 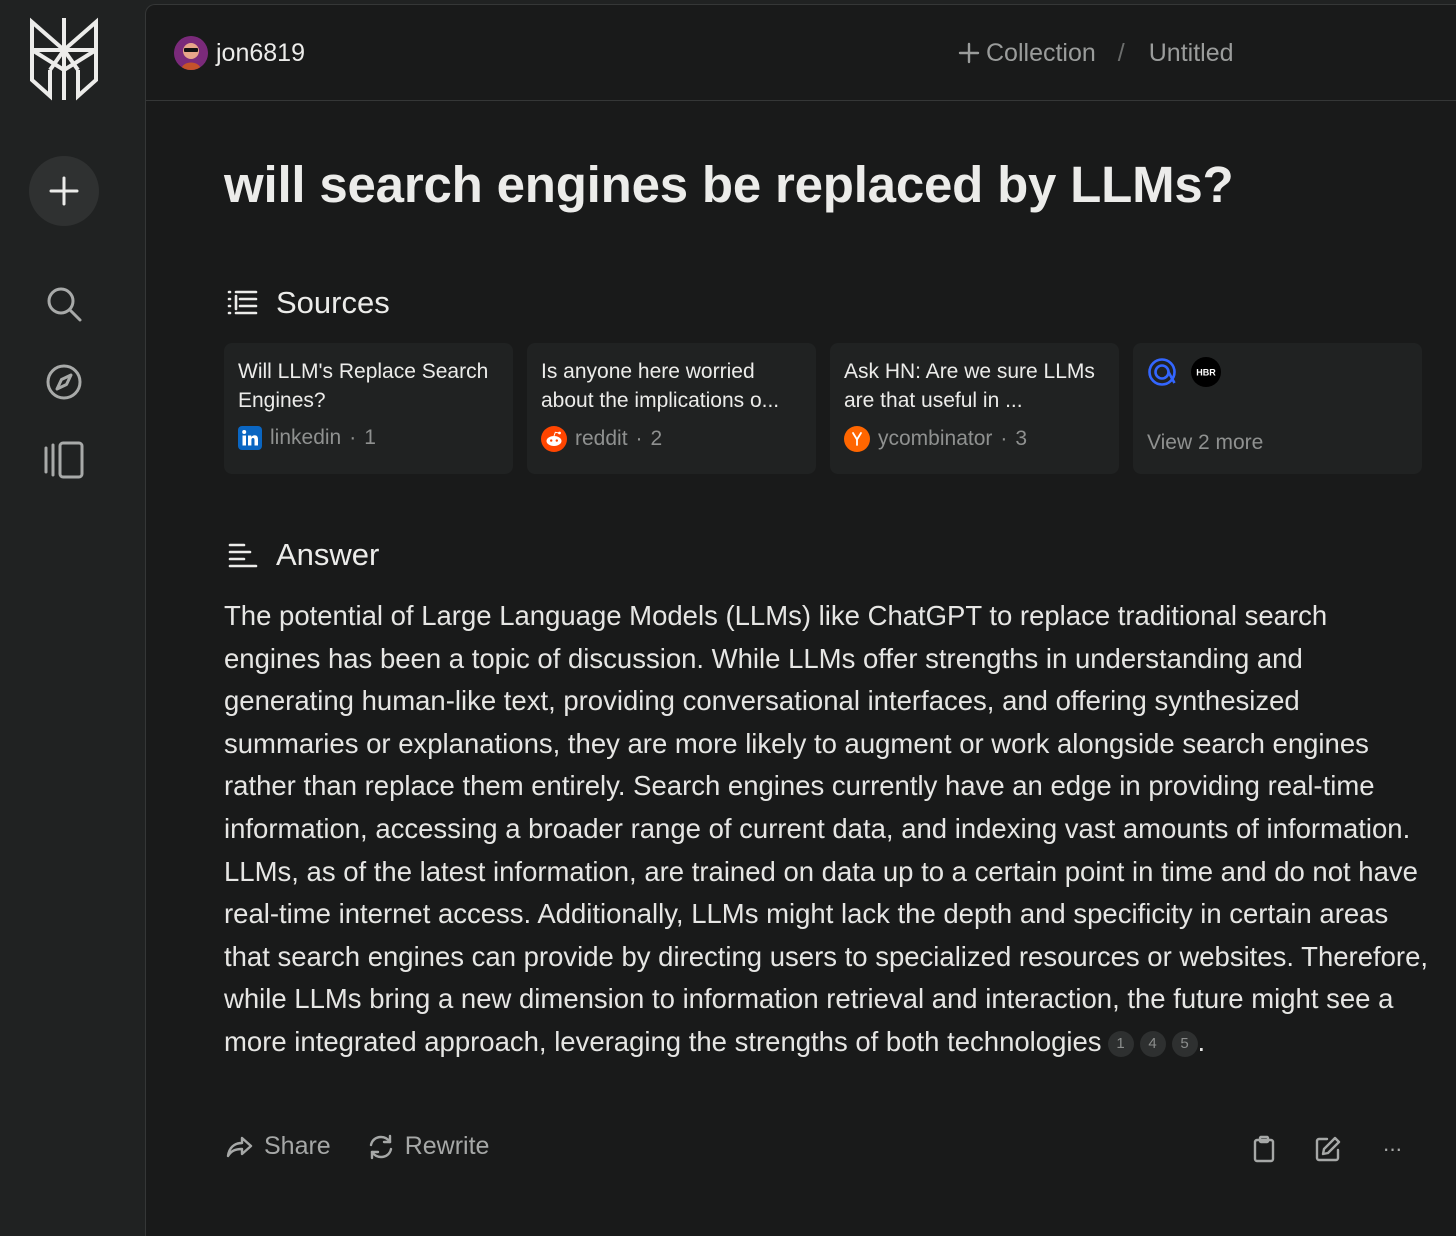 I want to click on linkedin-icon, so click(x=250, y=438).